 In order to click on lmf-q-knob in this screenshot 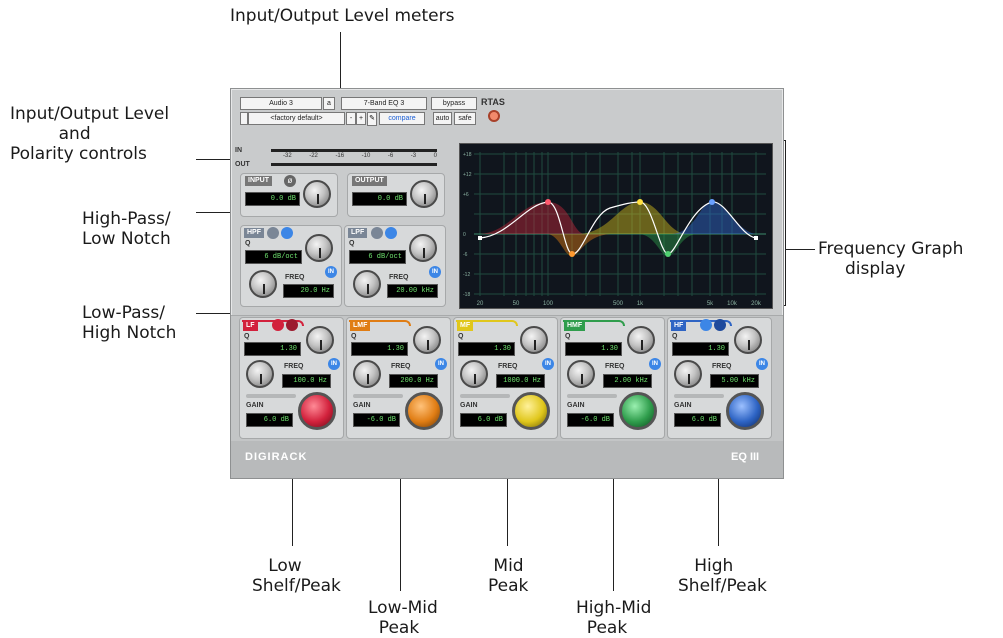, I will do `click(427, 340)`.